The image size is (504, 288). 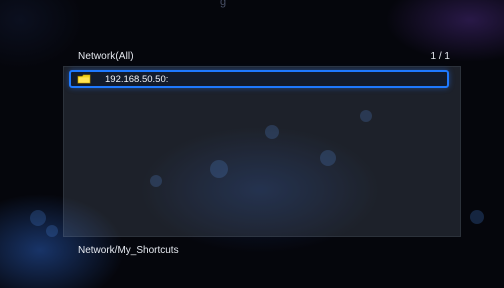 What do you see at coordinates (84, 79) in the screenshot?
I see `folder-icon` at bounding box center [84, 79].